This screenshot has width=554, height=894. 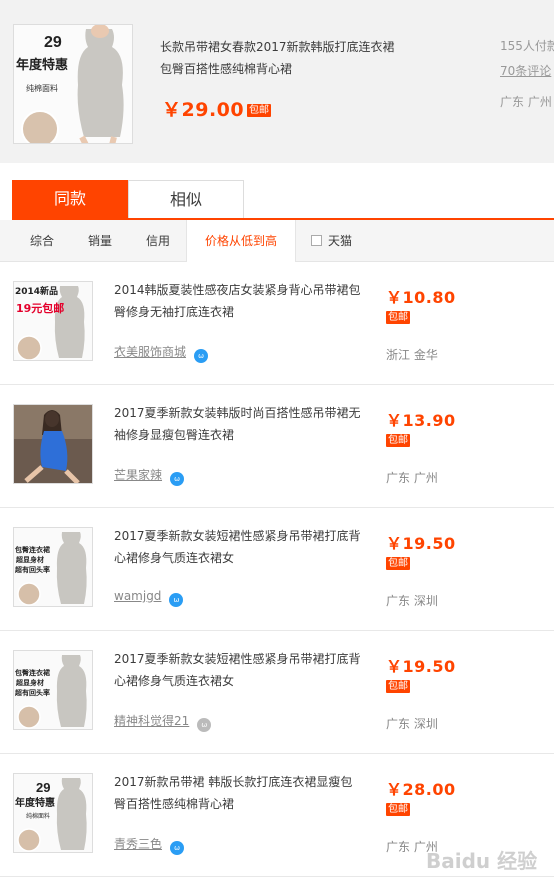 What do you see at coordinates (151, 721) in the screenshot?
I see `shop-name: 精神科觉得21` at bounding box center [151, 721].